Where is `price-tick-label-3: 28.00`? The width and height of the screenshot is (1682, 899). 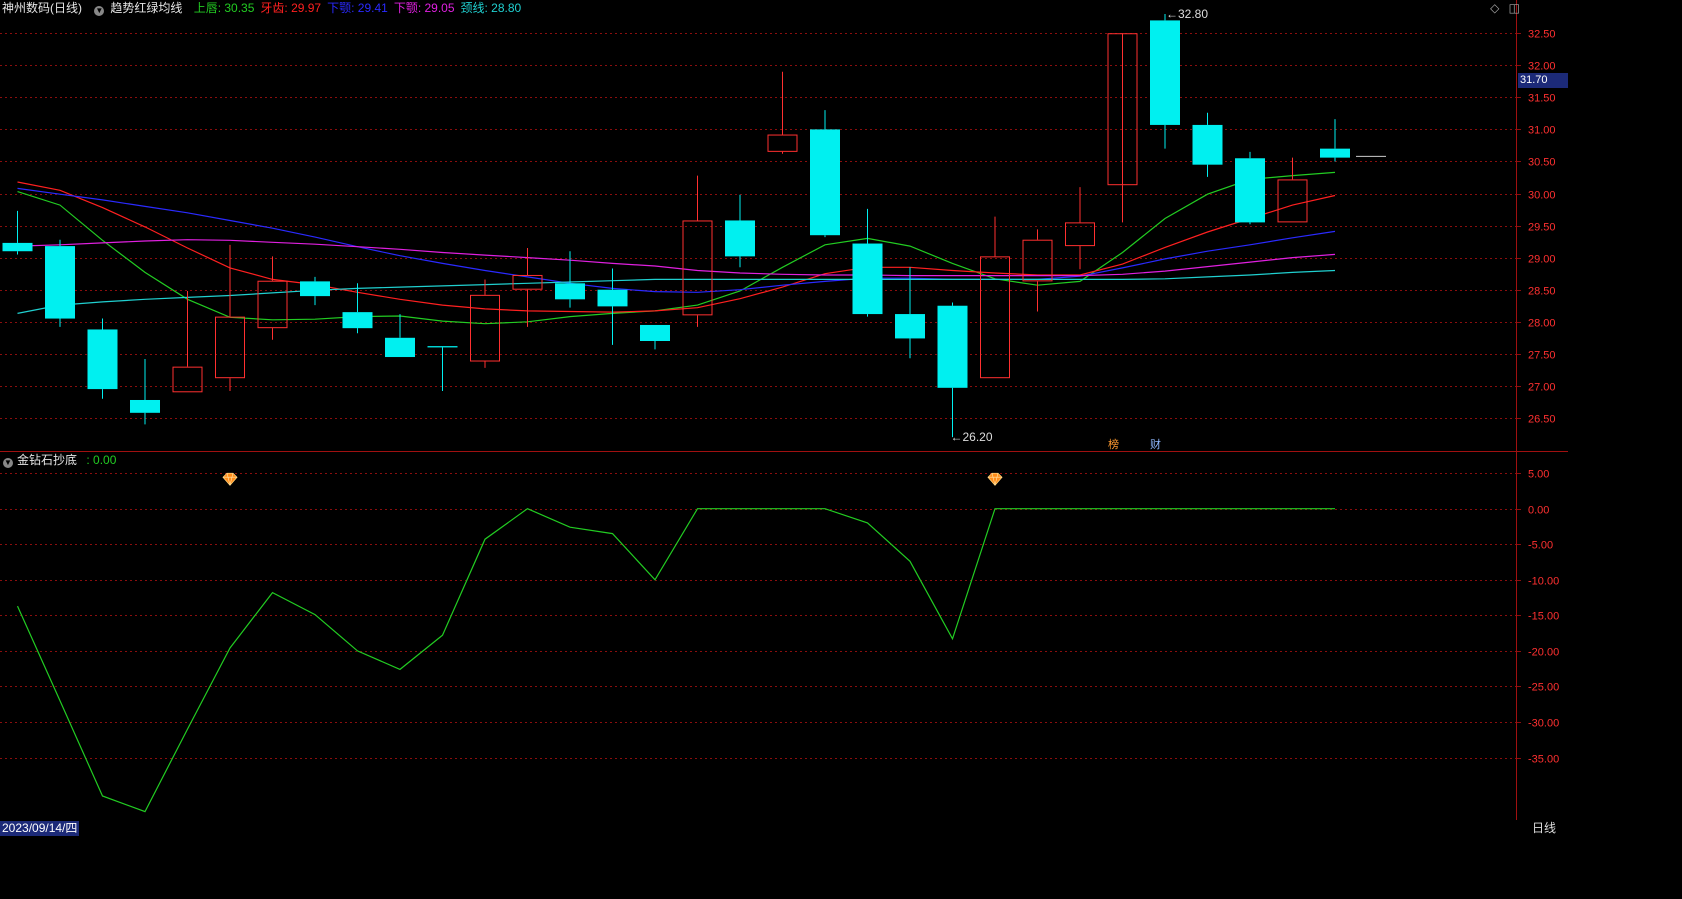 price-tick-label-3: 28.00 is located at coordinates (1542, 324).